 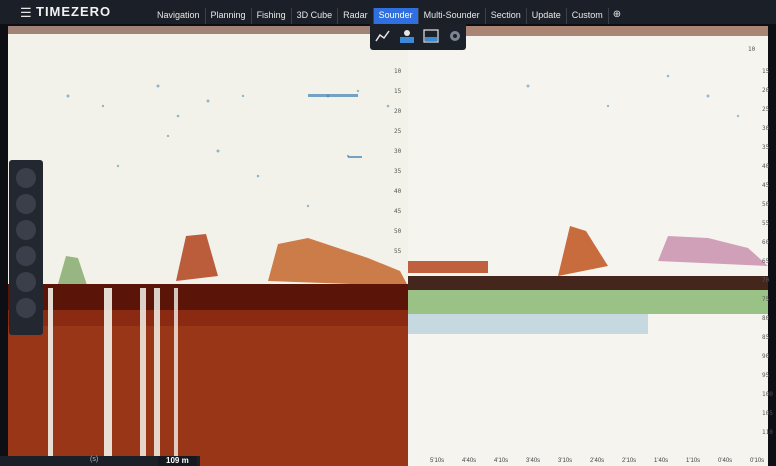 I want to click on sounder-toolbar, so click(x=418, y=37).